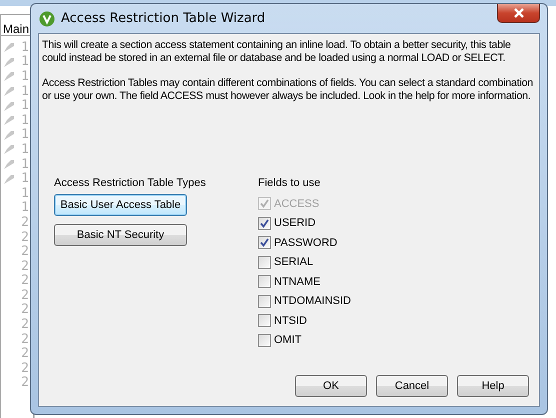 The image size is (556, 418). I want to click on info-paragraph: This will create a section access statement containing an inline load. To obtain a better security, this table could instead be stored in an external file or database and be loaded using a normal LOAD or SELECT., so click(277, 52).